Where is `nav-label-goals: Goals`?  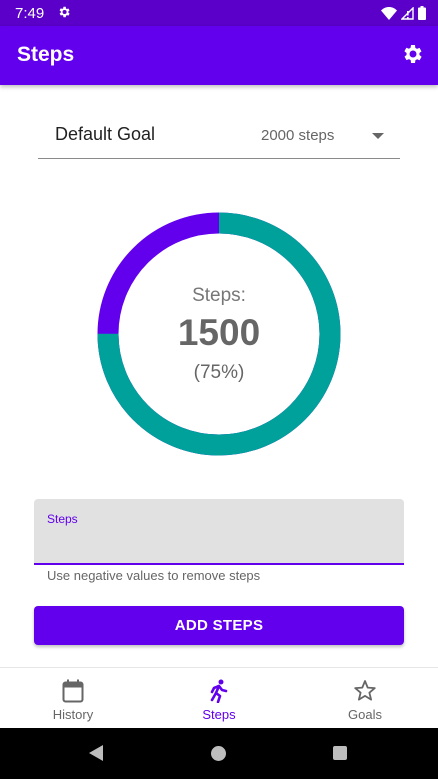 nav-label-goals: Goals is located at coordinates (365, 714).